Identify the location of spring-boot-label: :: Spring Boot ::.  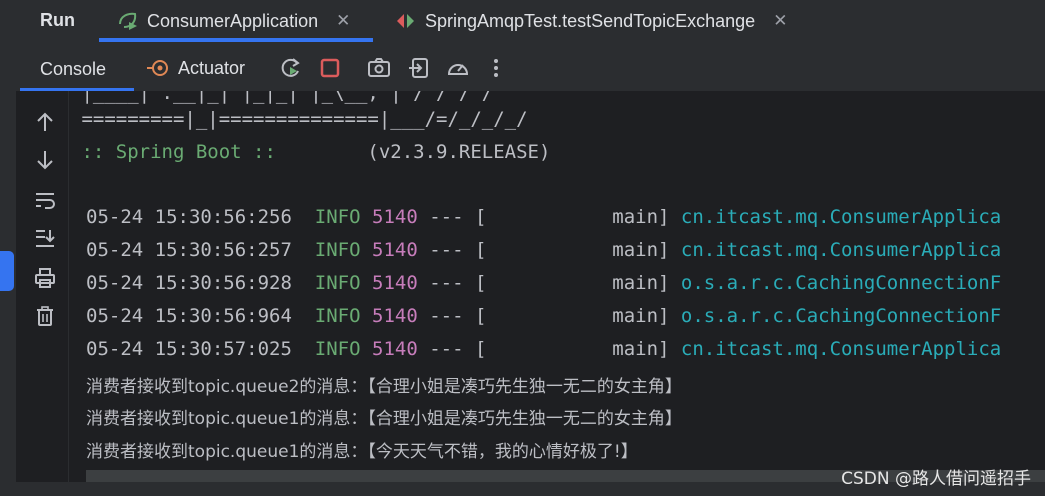
(179, 152).